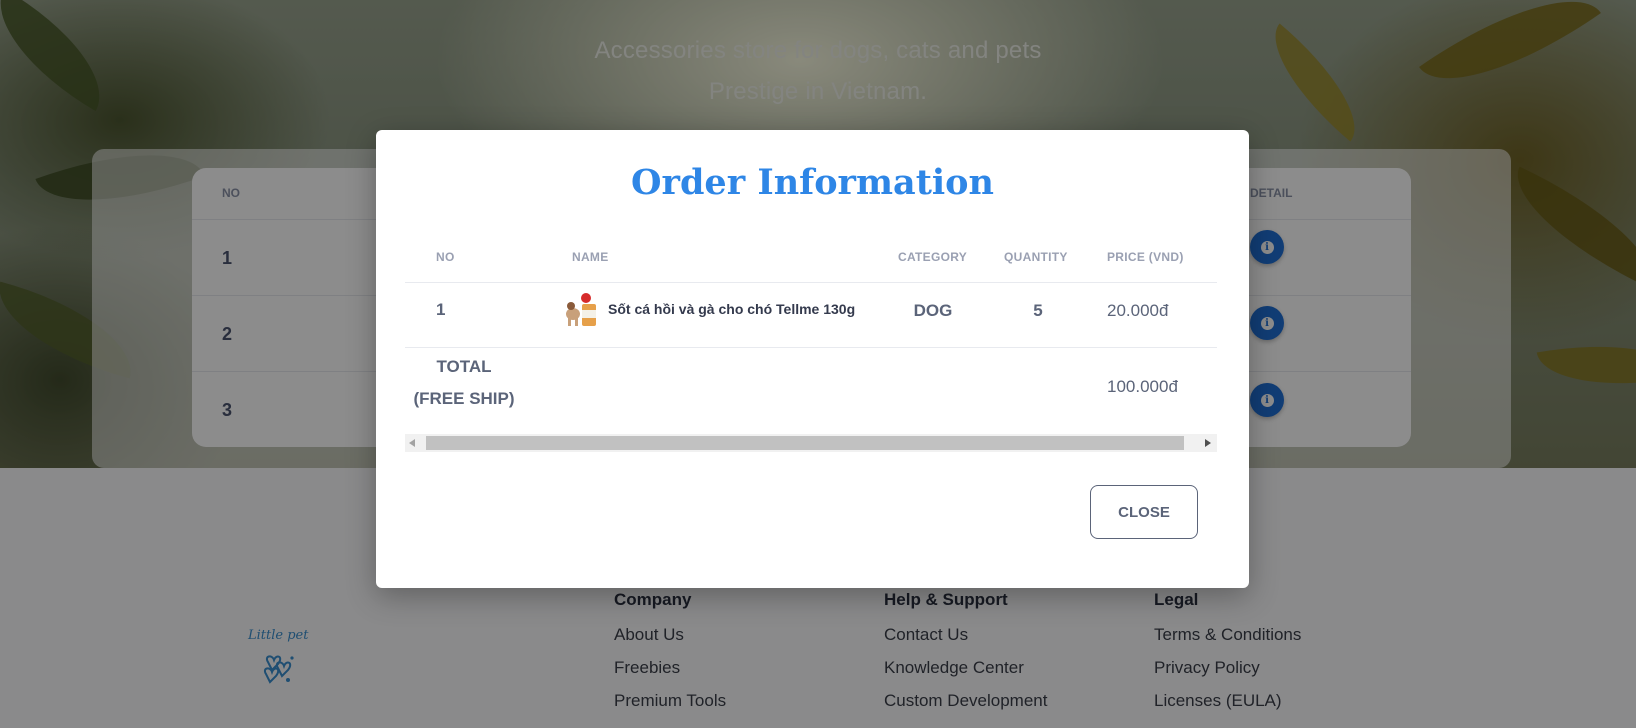  What do you see at coordinates (581, 309) in the screenshot?
I see `product-thumbnail` at bounding box center [581, 309].